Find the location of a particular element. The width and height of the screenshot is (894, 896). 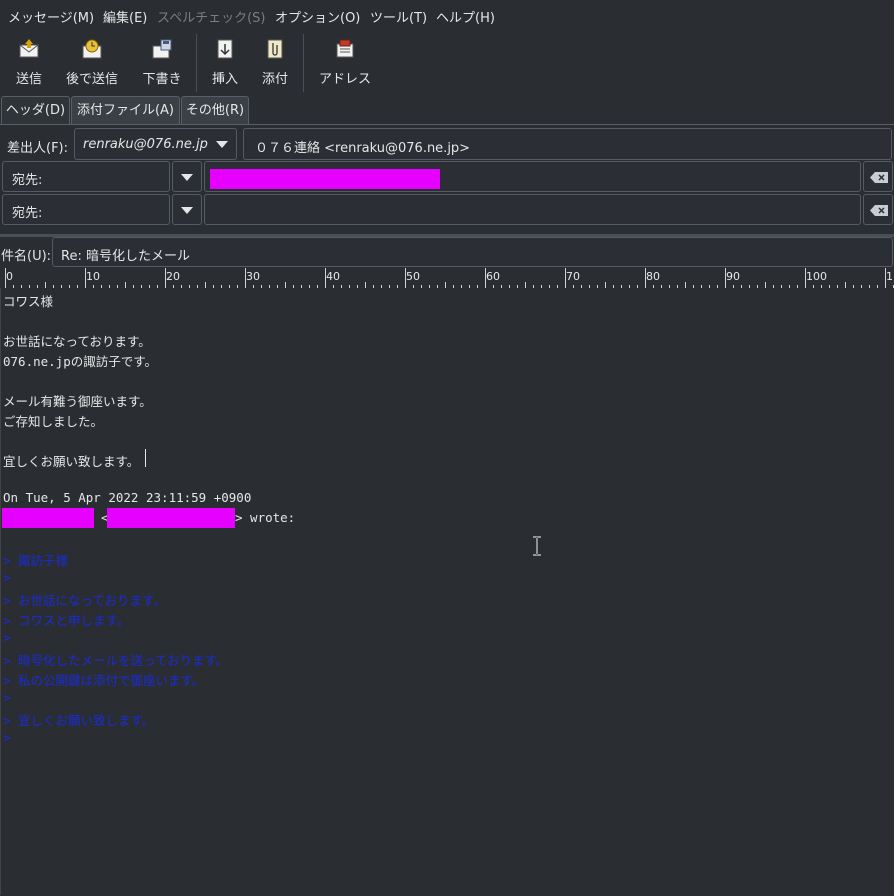

ruler-label: 0 is located at coordinates (9, 276).